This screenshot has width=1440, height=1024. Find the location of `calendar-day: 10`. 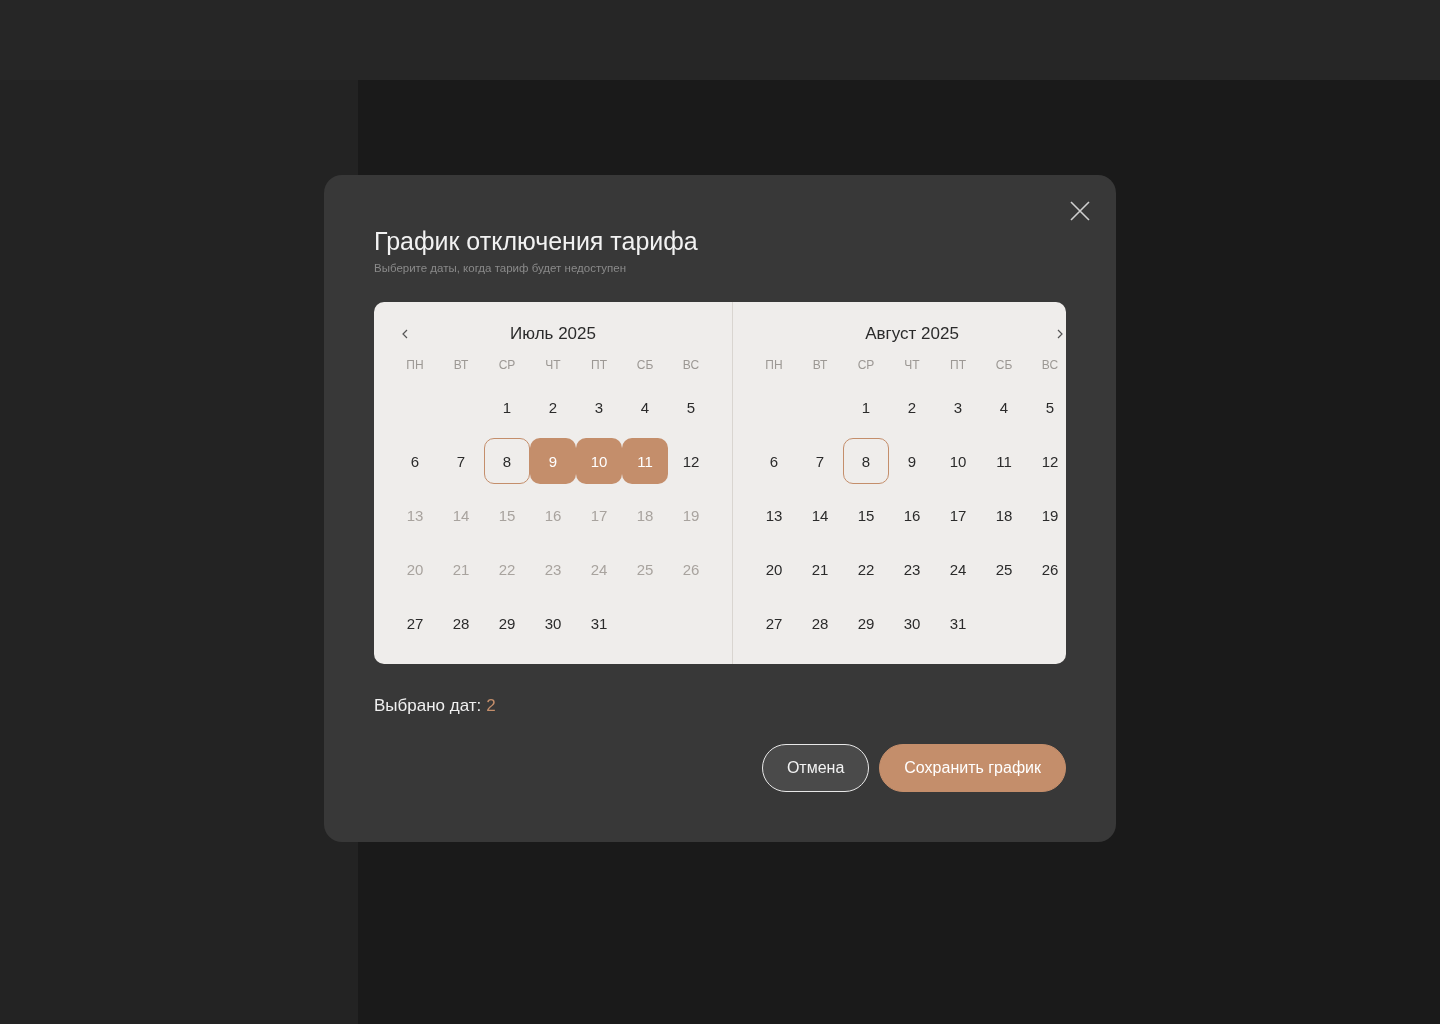

calendar-day: 10 is located at coordinates (958, 461).